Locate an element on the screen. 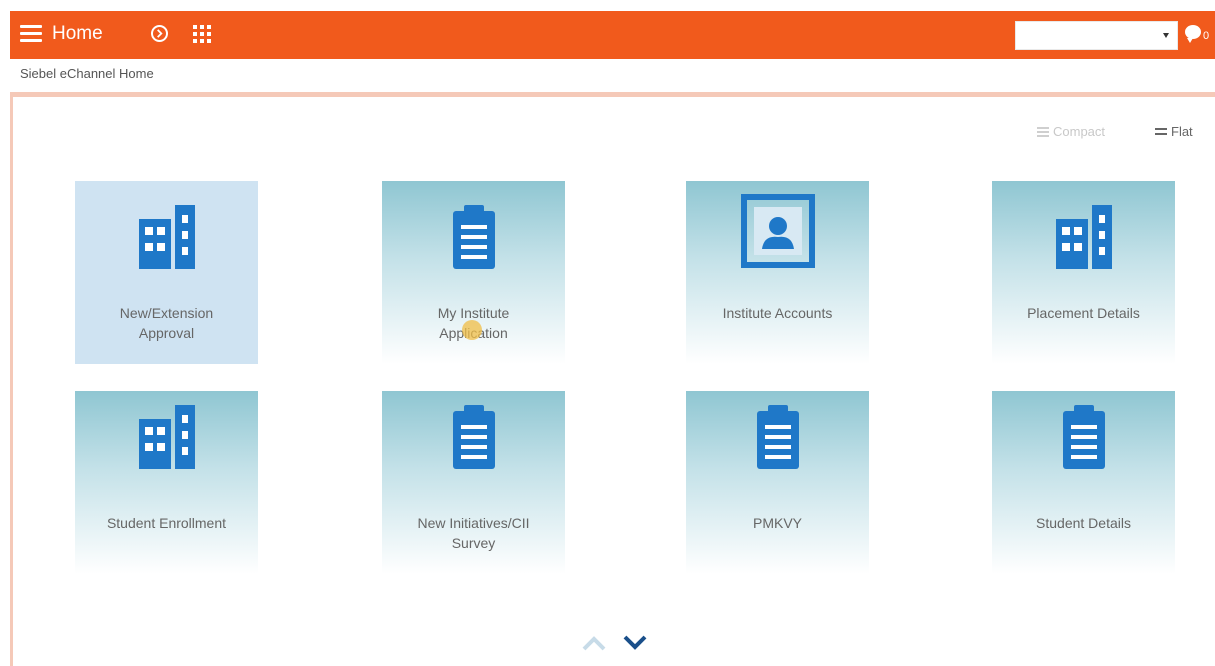  tile-label: Student Enrollment is located at coordinates (166, 523).